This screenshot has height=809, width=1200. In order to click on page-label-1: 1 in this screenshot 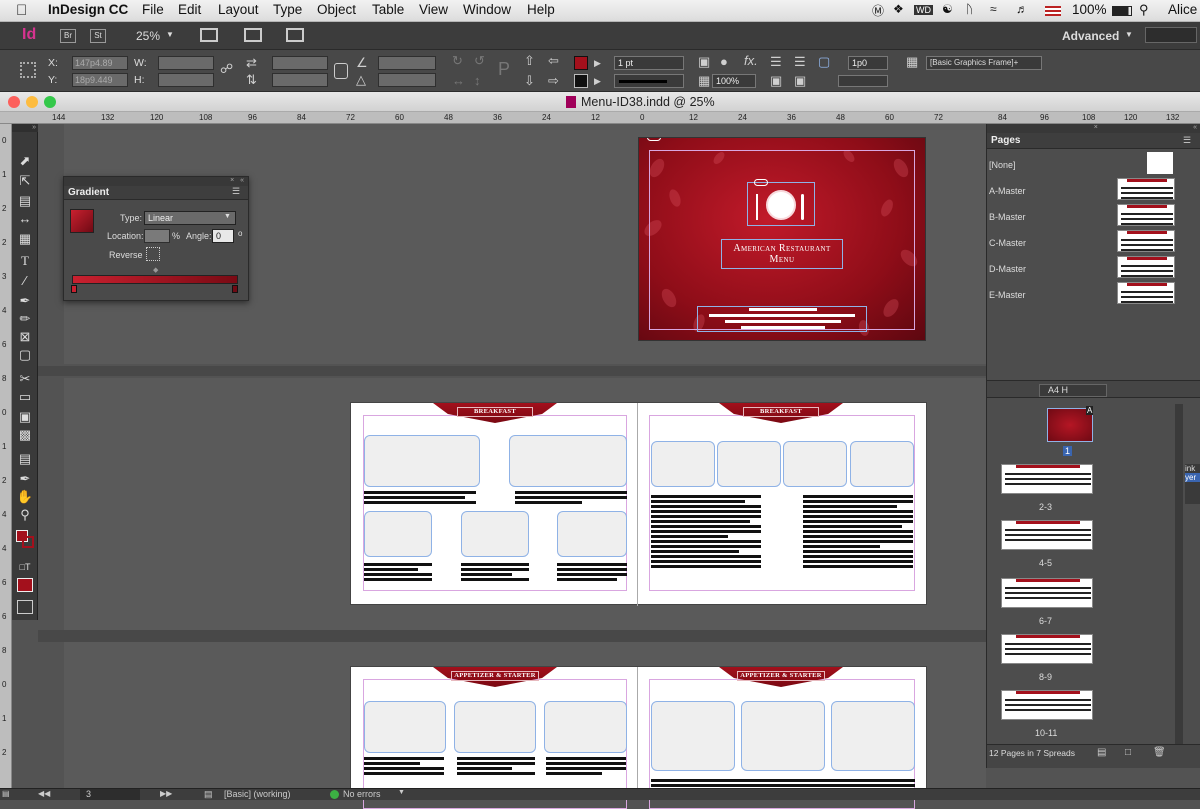, I will do `click(1068, 451)`.